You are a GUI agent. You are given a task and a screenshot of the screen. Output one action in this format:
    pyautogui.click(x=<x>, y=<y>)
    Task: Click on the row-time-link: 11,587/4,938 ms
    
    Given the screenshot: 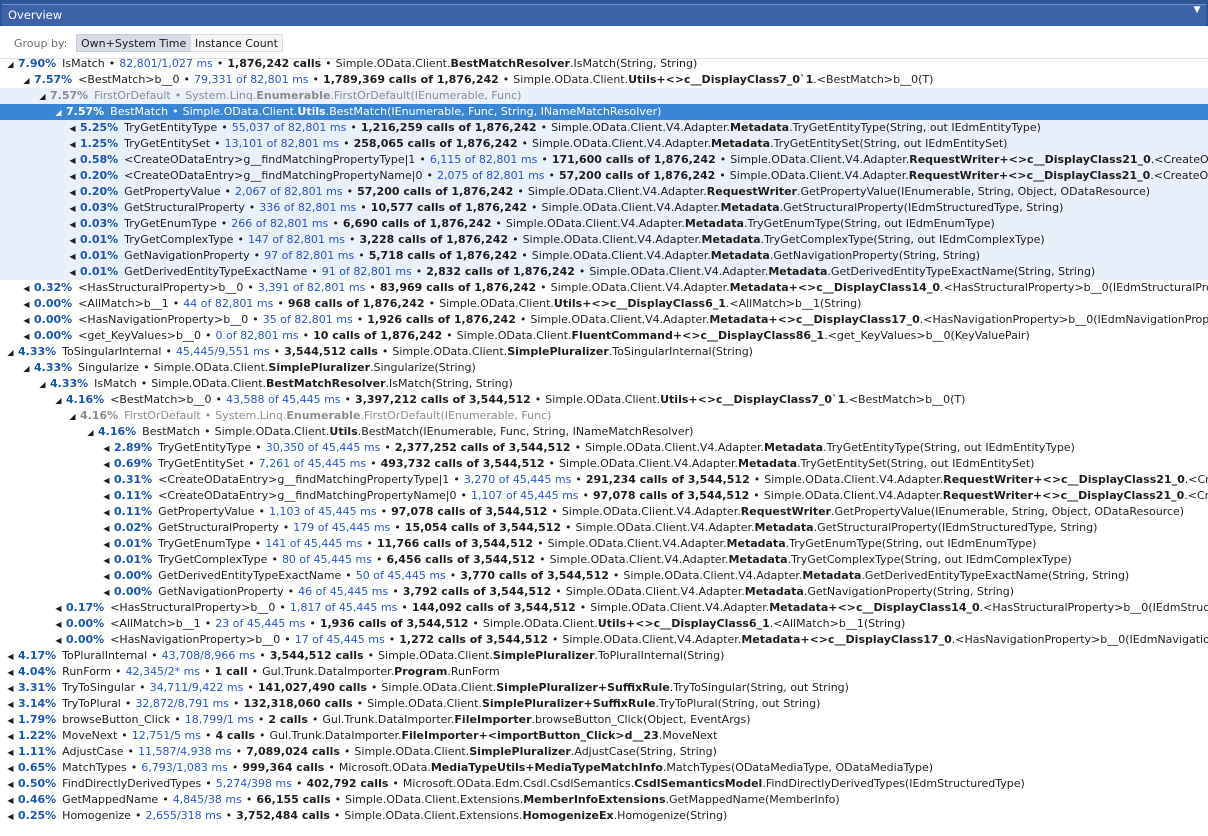 What is the action you would take?
    pyautogui.click(x=185, y=751)
    